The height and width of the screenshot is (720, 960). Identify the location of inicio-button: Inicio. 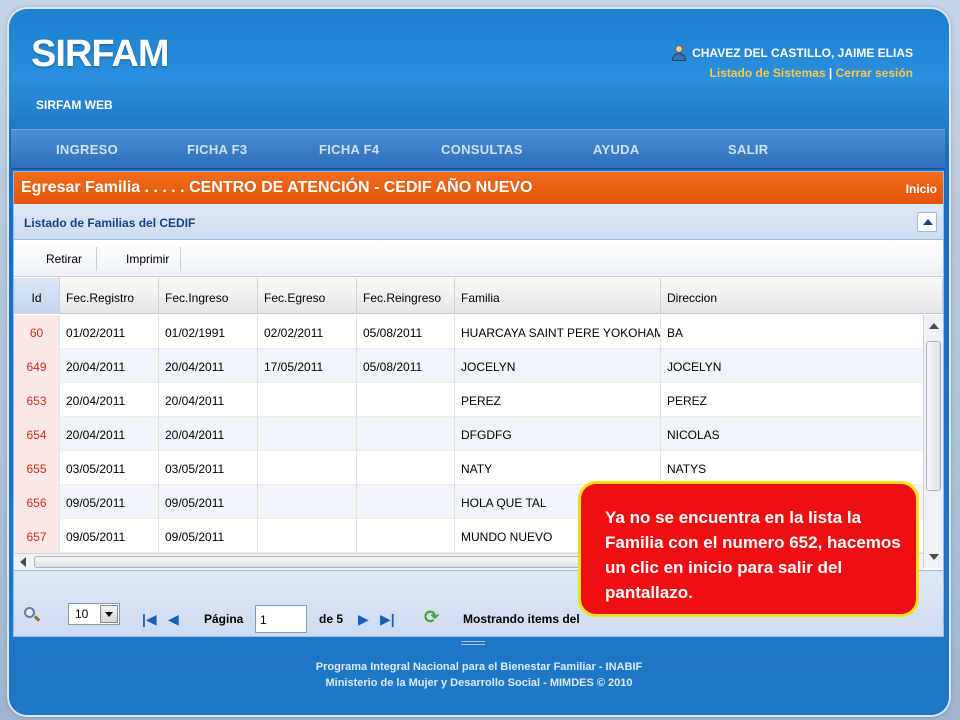
(921, 189).